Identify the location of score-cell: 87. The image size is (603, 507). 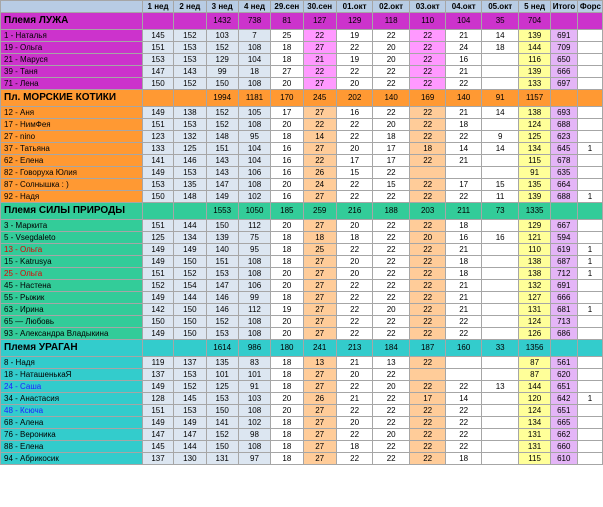
(534, 362).